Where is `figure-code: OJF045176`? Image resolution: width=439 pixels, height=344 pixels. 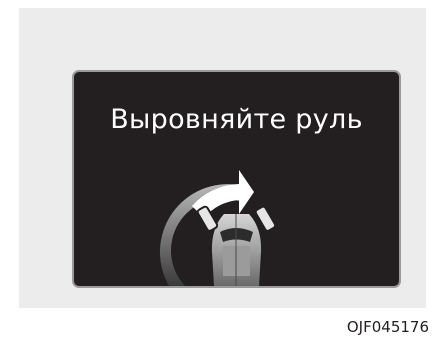 figure-code: OJF045176 is located at coordinates (387, 327).